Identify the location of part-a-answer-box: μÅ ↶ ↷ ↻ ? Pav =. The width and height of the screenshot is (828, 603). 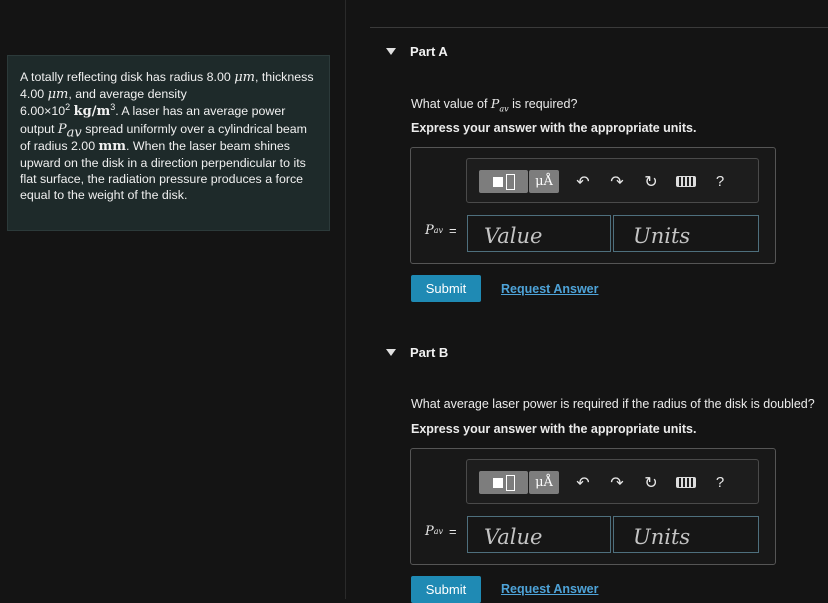
(593, 205).